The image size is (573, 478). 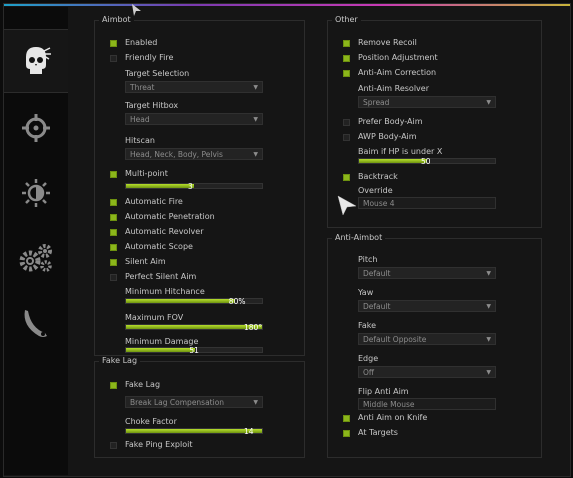 What do you see at coordinates (346, 418) in the screenshot?
I see `anti-aim-on-knife-checkbox` at bounding box center [346, 418].